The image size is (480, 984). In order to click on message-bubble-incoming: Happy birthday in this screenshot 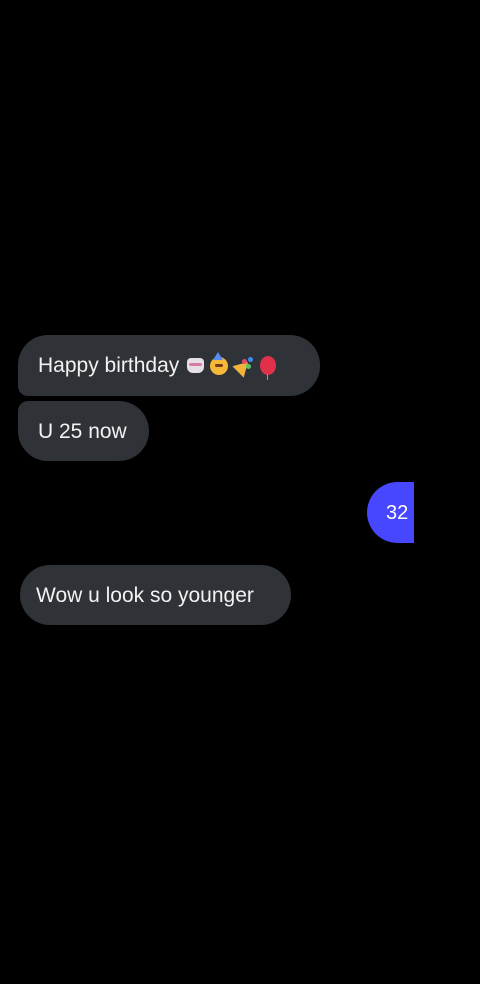, I will do `click(169, 365)`.